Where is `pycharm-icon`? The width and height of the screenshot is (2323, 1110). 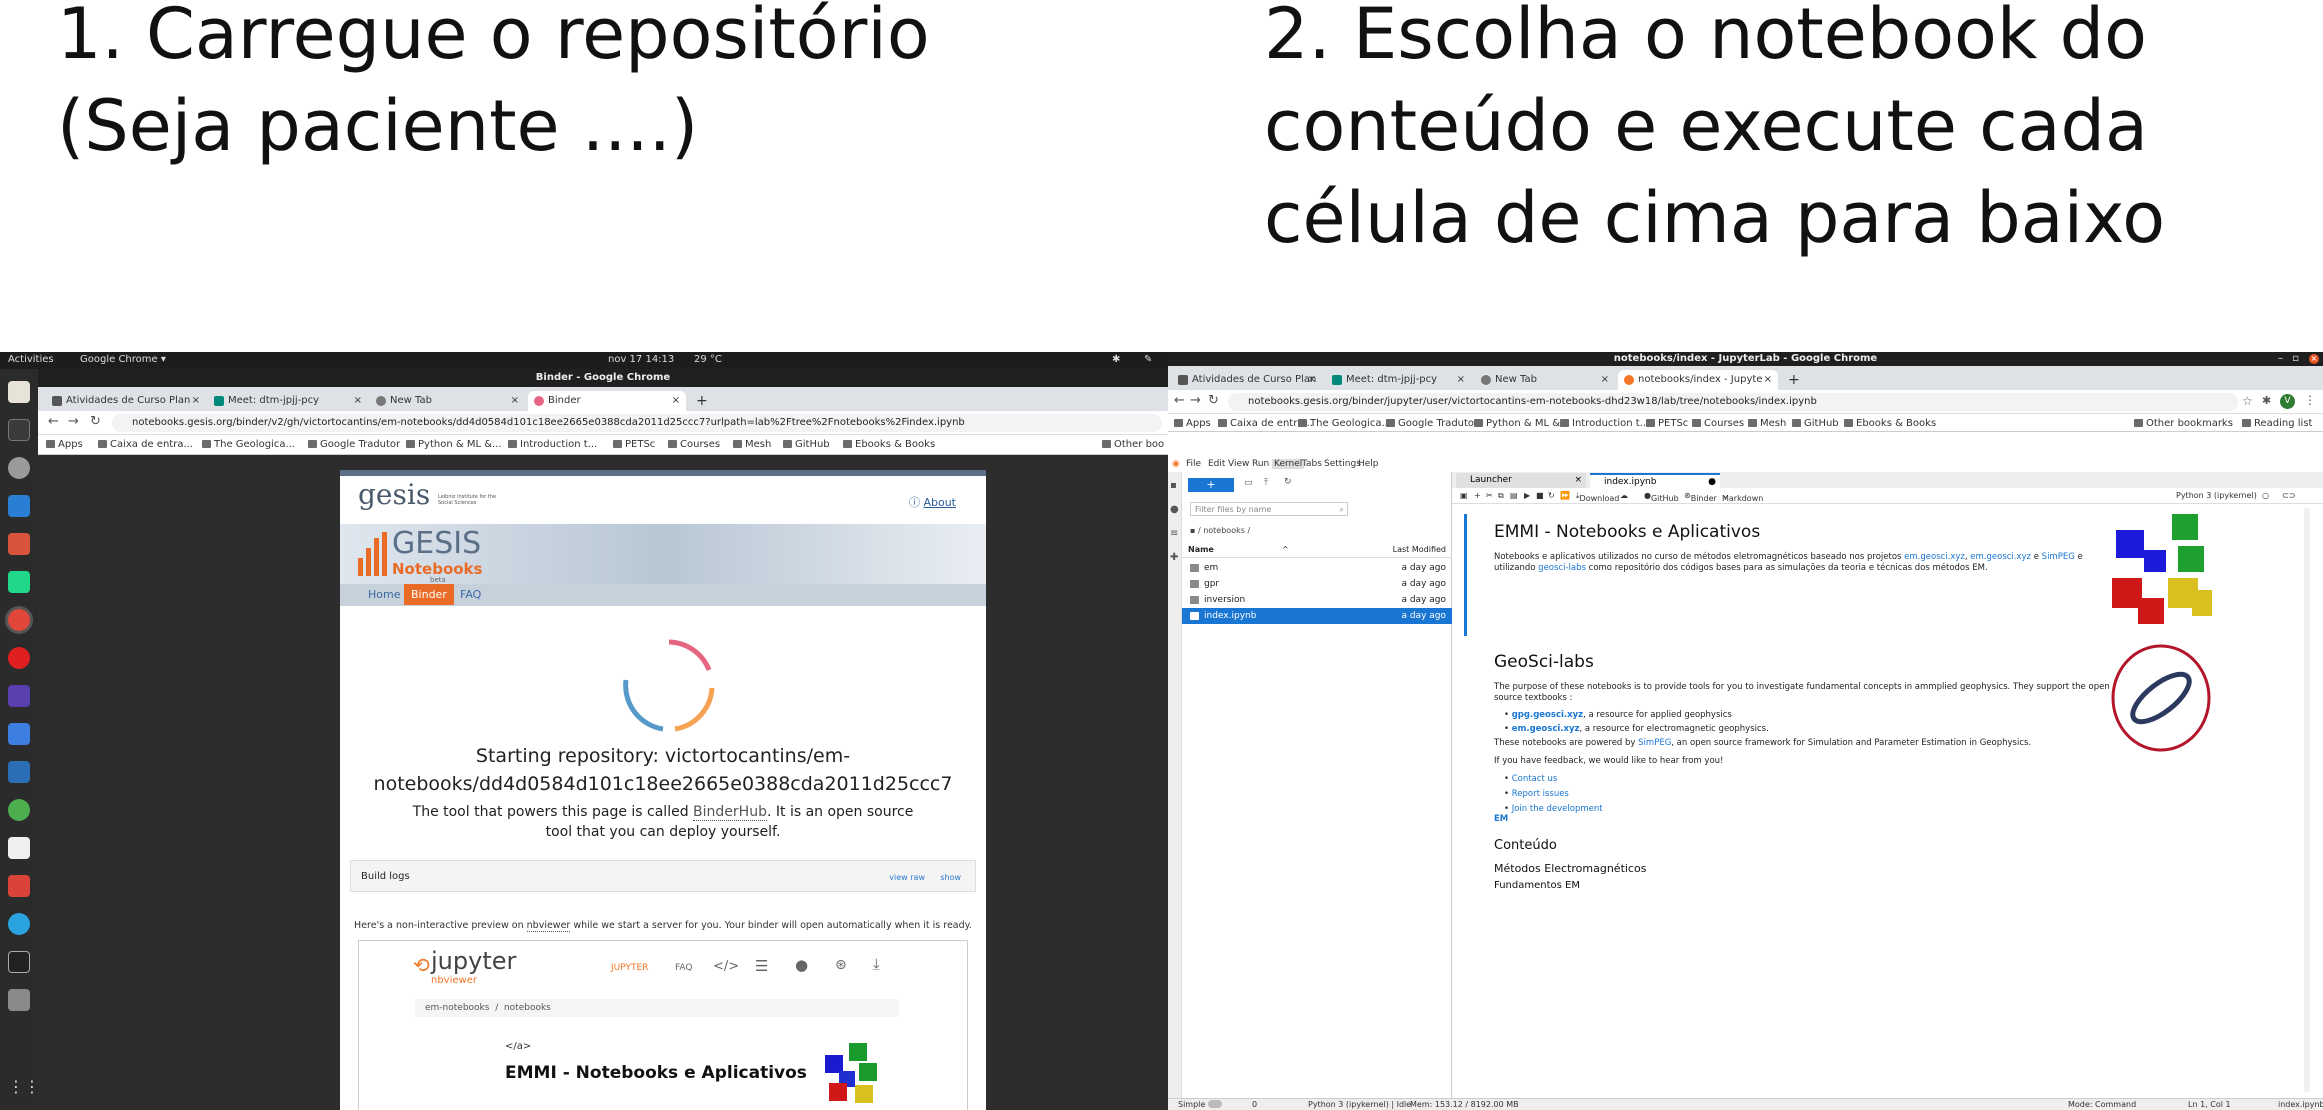
pycharm-icon is located at coordinates (19, 582).